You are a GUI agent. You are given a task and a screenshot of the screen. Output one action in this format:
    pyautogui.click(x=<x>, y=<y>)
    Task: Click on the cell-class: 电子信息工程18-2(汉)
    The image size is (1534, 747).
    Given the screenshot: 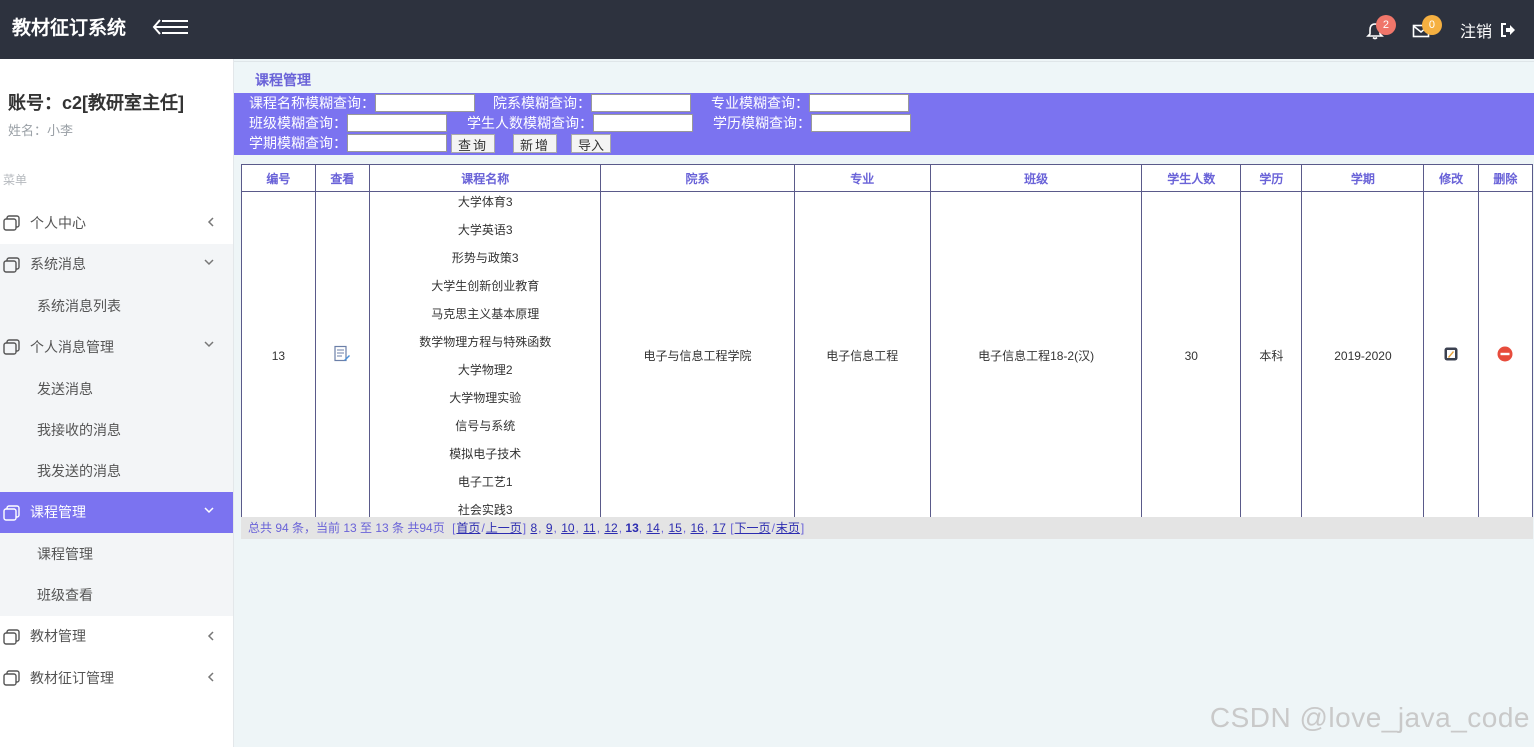 What is the action you would take?
    pyautogui.click(x=1036, y=355)
    